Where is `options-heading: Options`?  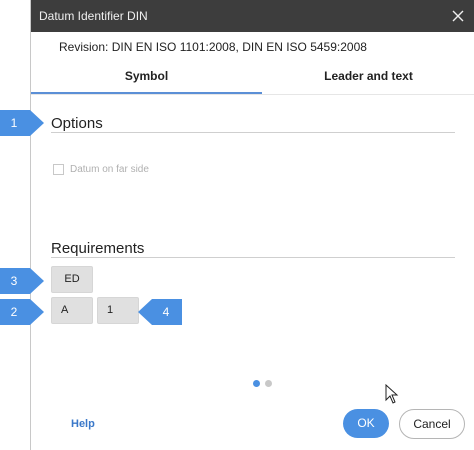
options-heading: Options is located at coordinates (77, 123).